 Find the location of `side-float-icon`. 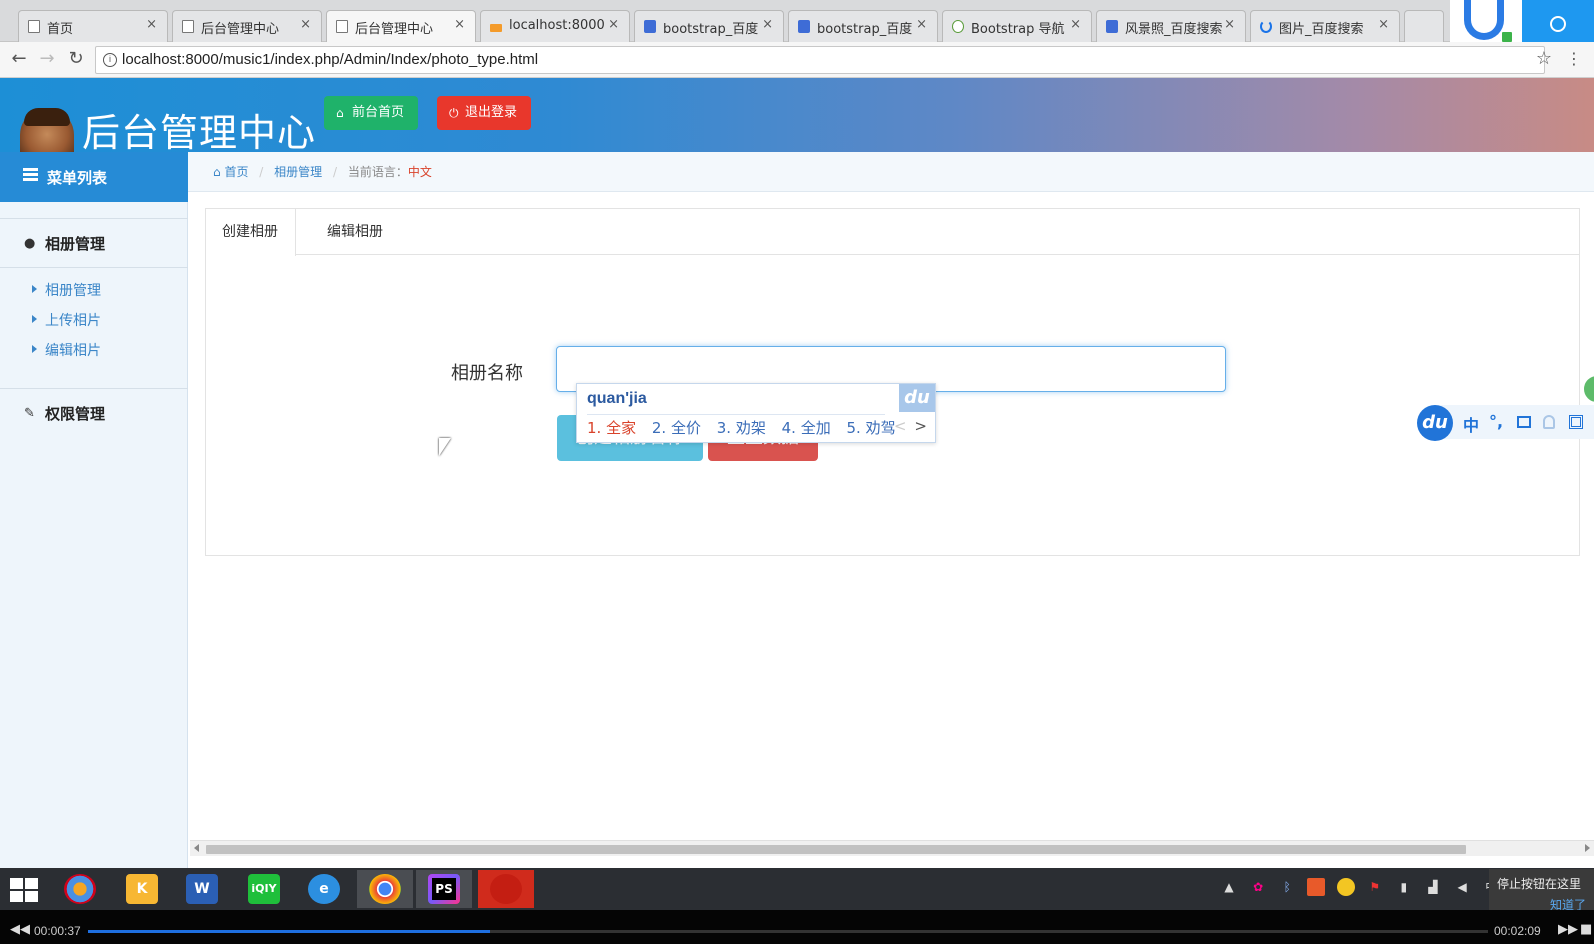

side-float-icon is located at coordinates (1588, 389).